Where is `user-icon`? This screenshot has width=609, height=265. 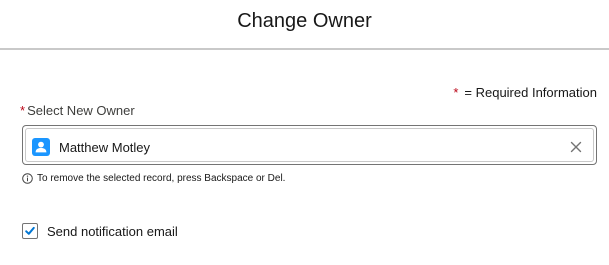 user-icon is located at coordinates (41, 147).